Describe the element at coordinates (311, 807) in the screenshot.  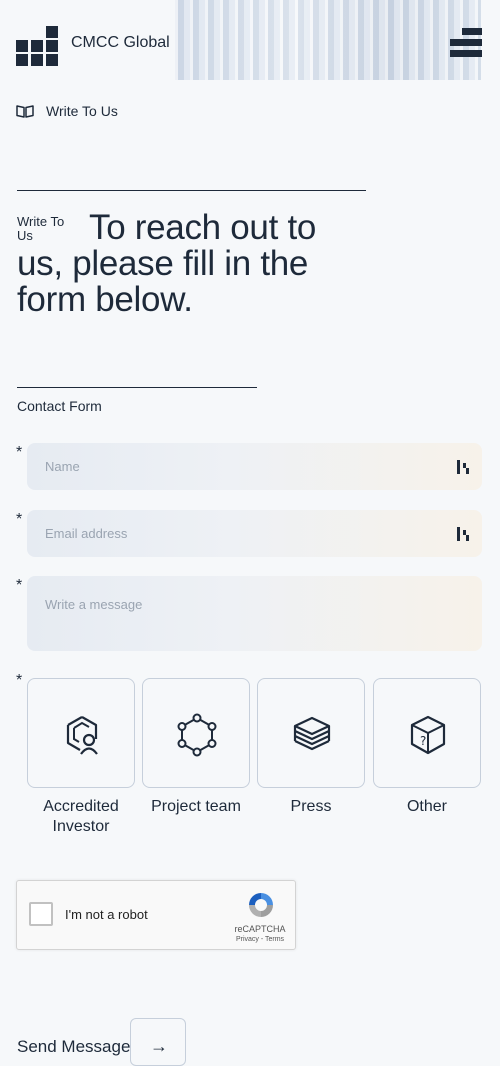
I see `option-label: Press` at that location.